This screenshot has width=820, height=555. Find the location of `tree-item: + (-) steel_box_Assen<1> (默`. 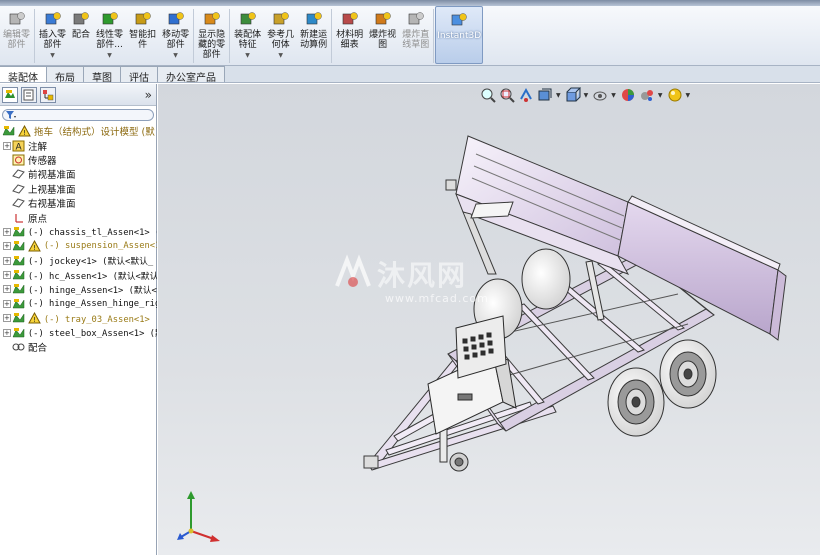

tree-item: + (-) steel_box_Assen<1> (默 is located at coordinates (78, 332).